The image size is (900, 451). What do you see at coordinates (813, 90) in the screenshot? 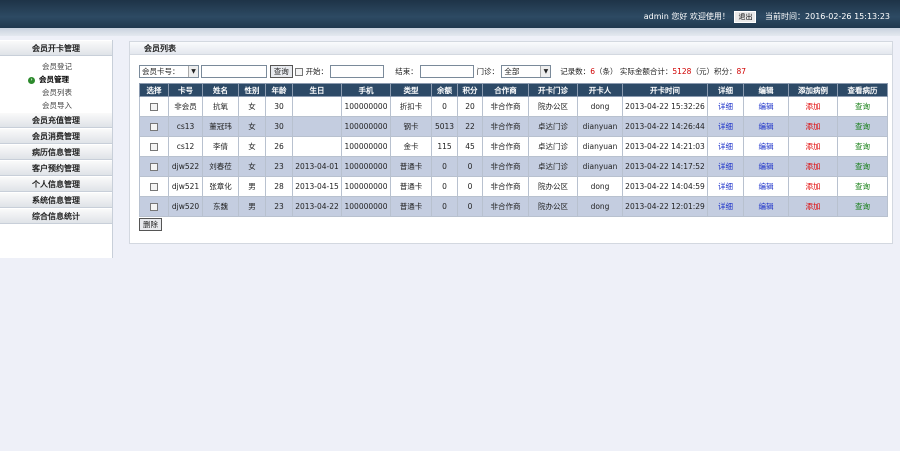
I see `column-header: 添加病例` at bounding box center [813, 90].